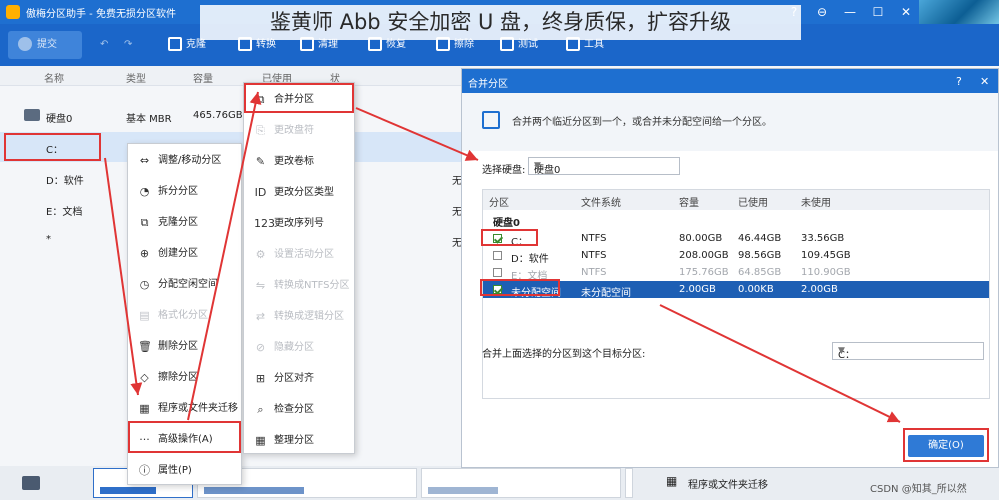 Image resolution: width=999 pixels, height=500 pixels. Describe the element at coordinates (309, 316) in the screenshot. I see `menu-item-label: 转换成逻辑分区` at that location.